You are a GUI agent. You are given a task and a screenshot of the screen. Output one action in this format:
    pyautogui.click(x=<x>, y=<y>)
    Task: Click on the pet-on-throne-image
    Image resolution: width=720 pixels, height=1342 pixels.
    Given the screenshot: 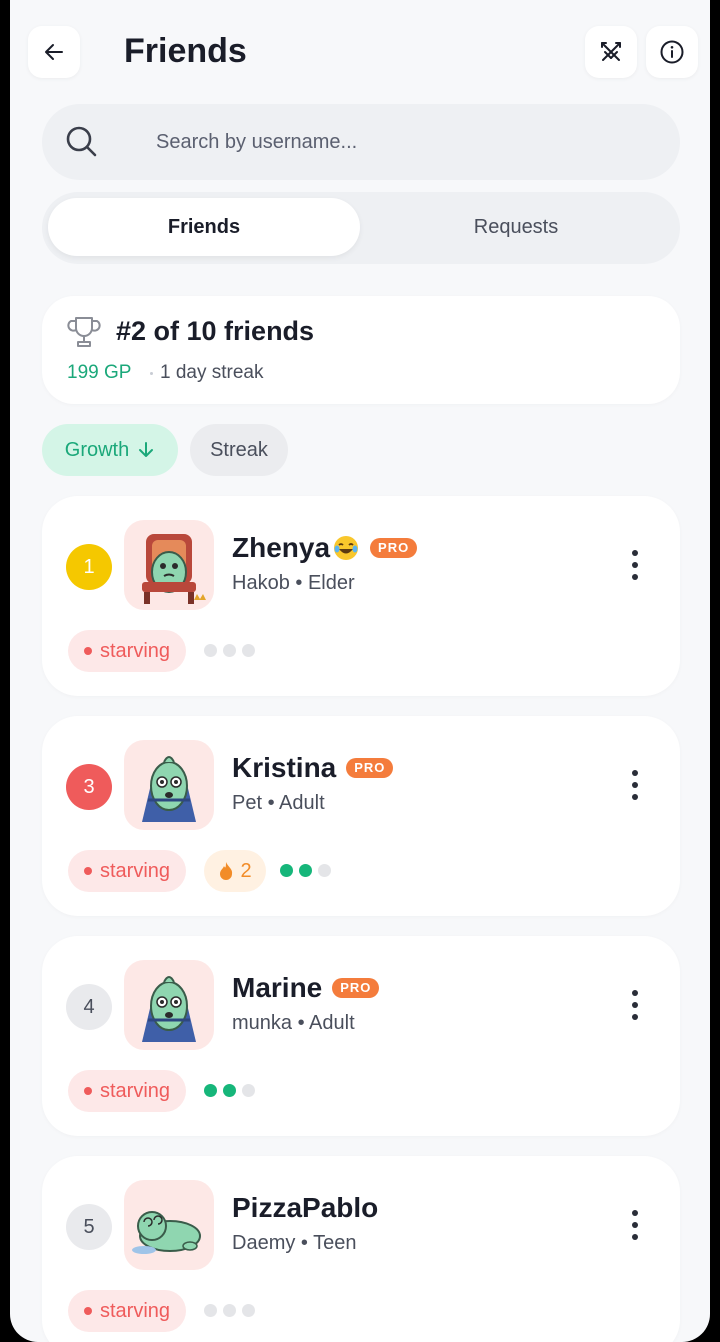 What is the action you would take?
    pyautogui.click(x=174, y=569)
    